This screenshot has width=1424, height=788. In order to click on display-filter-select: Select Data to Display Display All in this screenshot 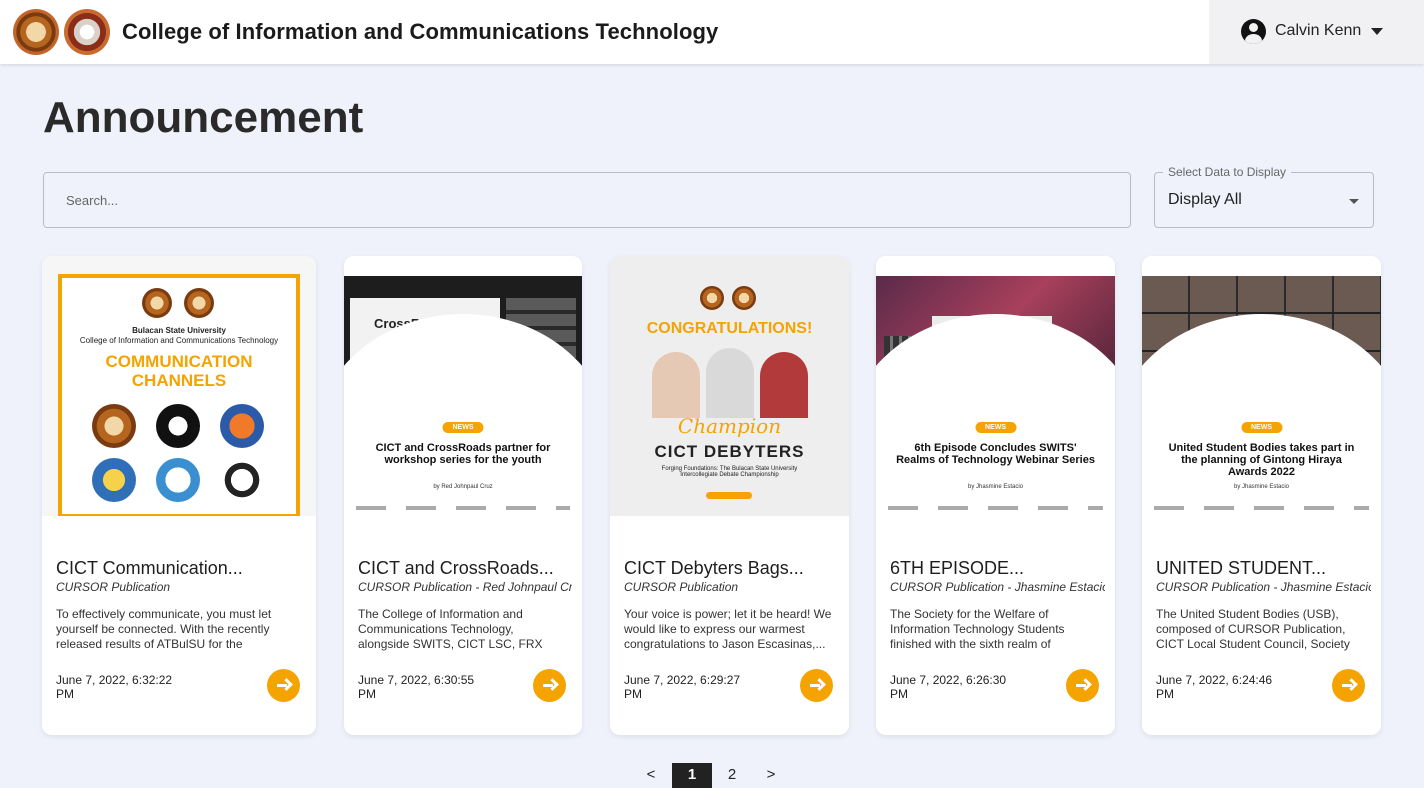, I will do `click(1264, 196)`.